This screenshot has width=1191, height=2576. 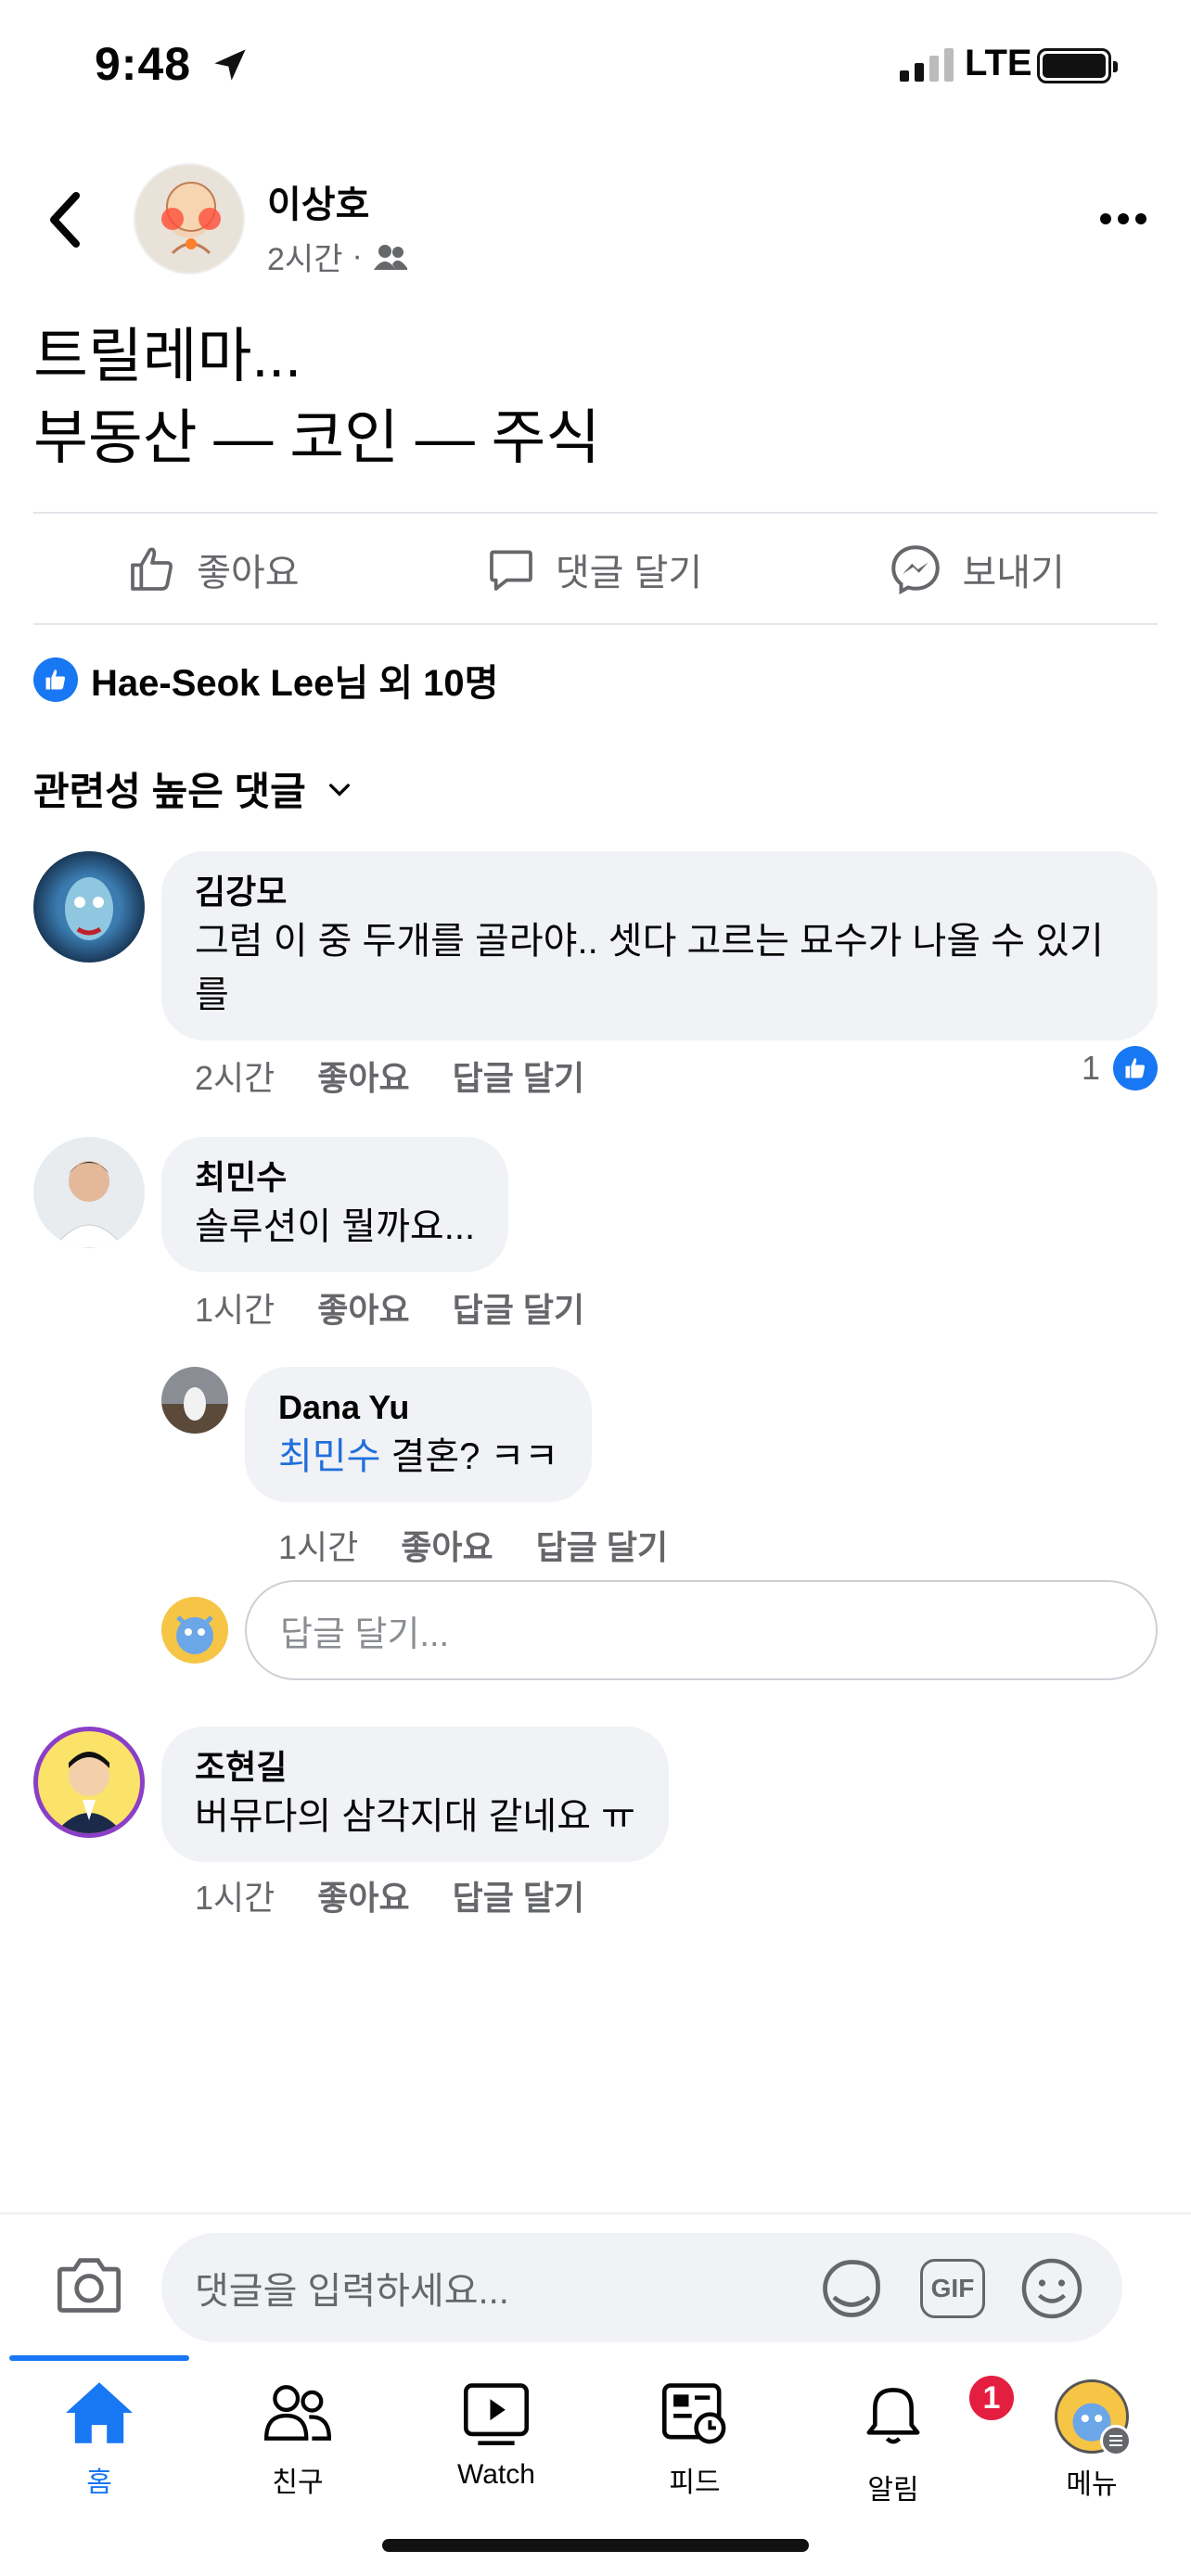 What do you see at coordinates (893, 2490) in the screenshot?
I see `tab-label: 알림` at bounding box center [893, 2490].